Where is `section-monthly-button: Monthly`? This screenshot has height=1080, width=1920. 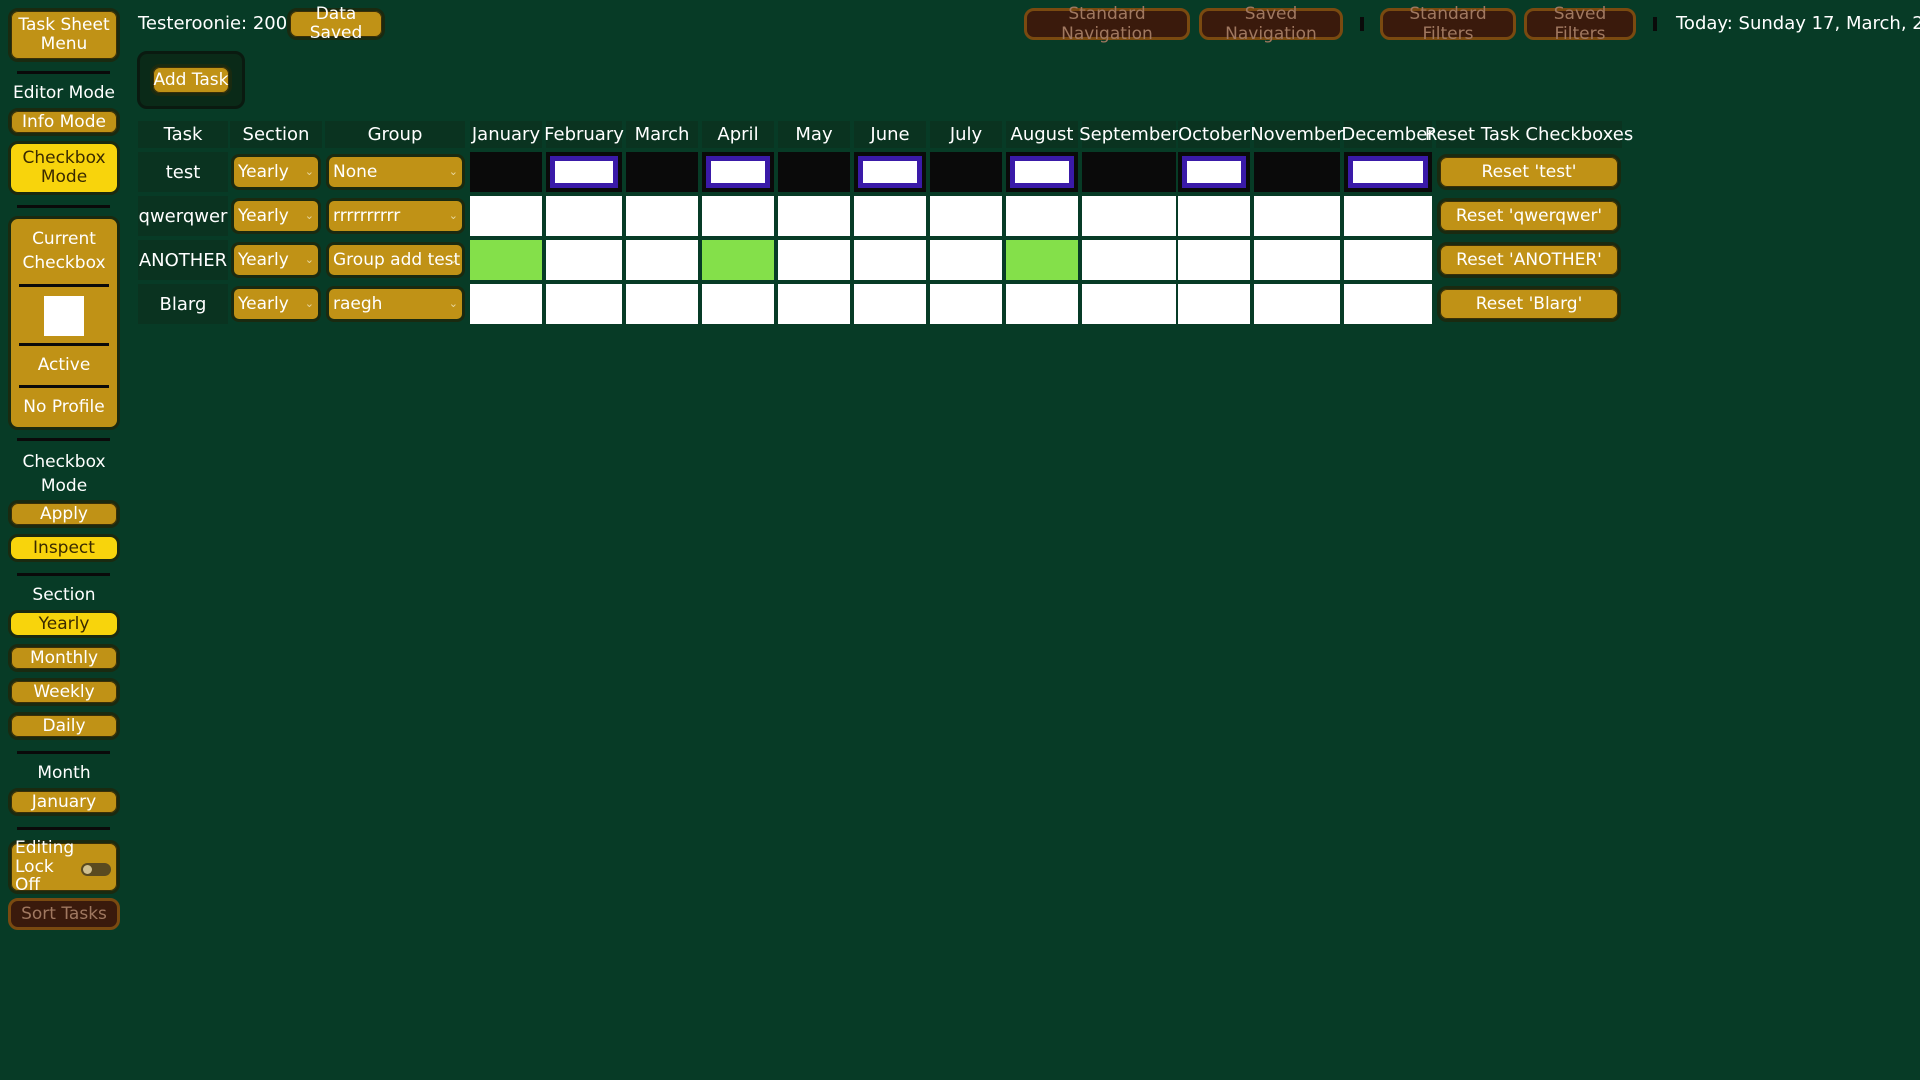 section-monthly-button: Monthly is located at coordinates (64, 658).